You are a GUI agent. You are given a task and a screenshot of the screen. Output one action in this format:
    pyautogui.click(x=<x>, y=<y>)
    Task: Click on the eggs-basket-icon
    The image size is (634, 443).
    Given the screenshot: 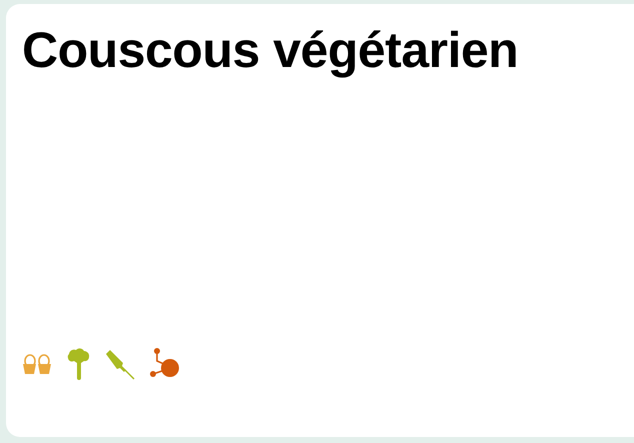 What is the action you would take?
    pyautogui.click(x=37, y=364)
    